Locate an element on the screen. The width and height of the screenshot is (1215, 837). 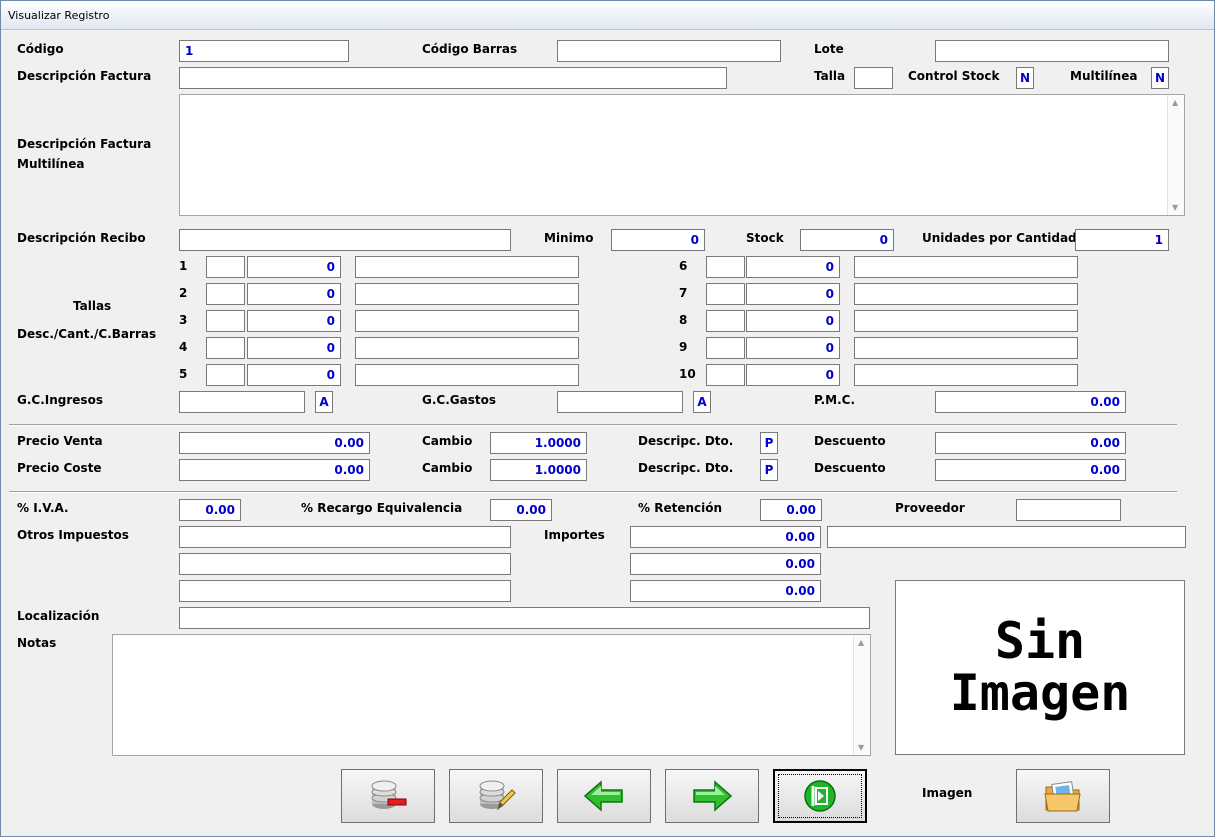
importes-label: Importes is located at coordinates (574, 535).